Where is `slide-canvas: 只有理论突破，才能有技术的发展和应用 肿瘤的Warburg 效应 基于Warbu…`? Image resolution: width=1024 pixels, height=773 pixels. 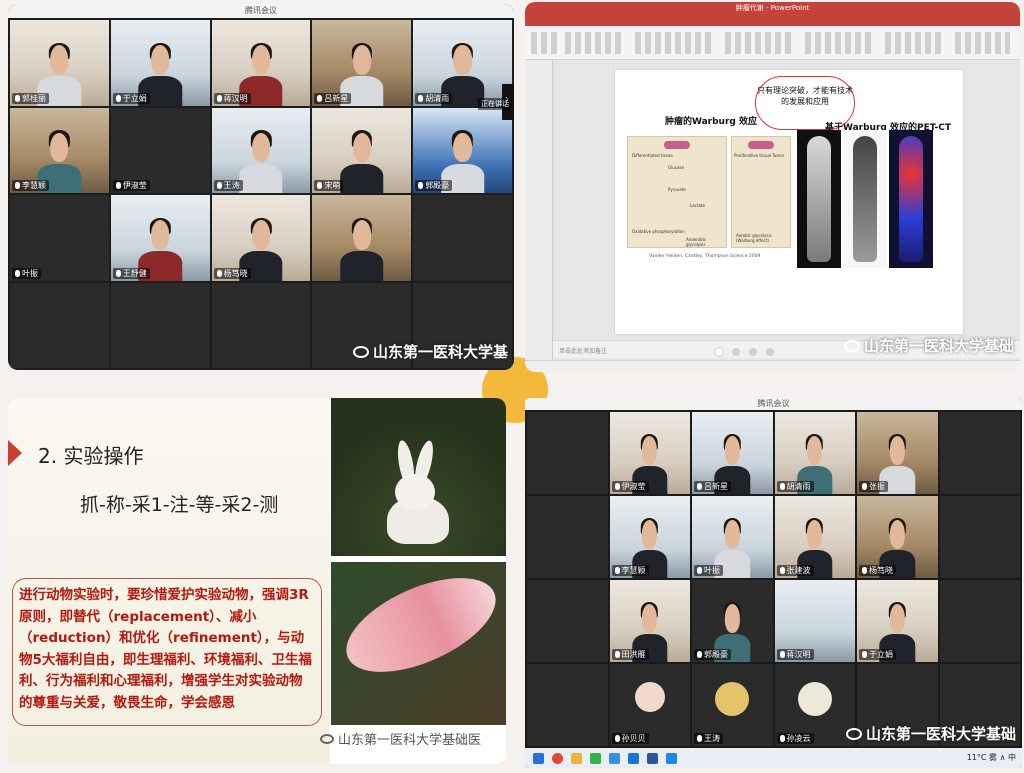
slide-canvas: 只有理论突破，才能有技术的发展和应用 肿瘤的Warburg 效应 基于Warbu… is located at coordinates (789, 202).